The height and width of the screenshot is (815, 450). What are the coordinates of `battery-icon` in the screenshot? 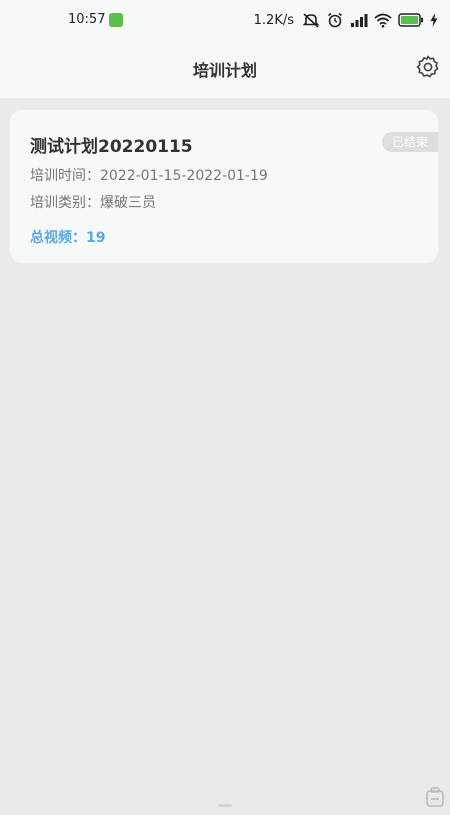 It's located at (410, 20).